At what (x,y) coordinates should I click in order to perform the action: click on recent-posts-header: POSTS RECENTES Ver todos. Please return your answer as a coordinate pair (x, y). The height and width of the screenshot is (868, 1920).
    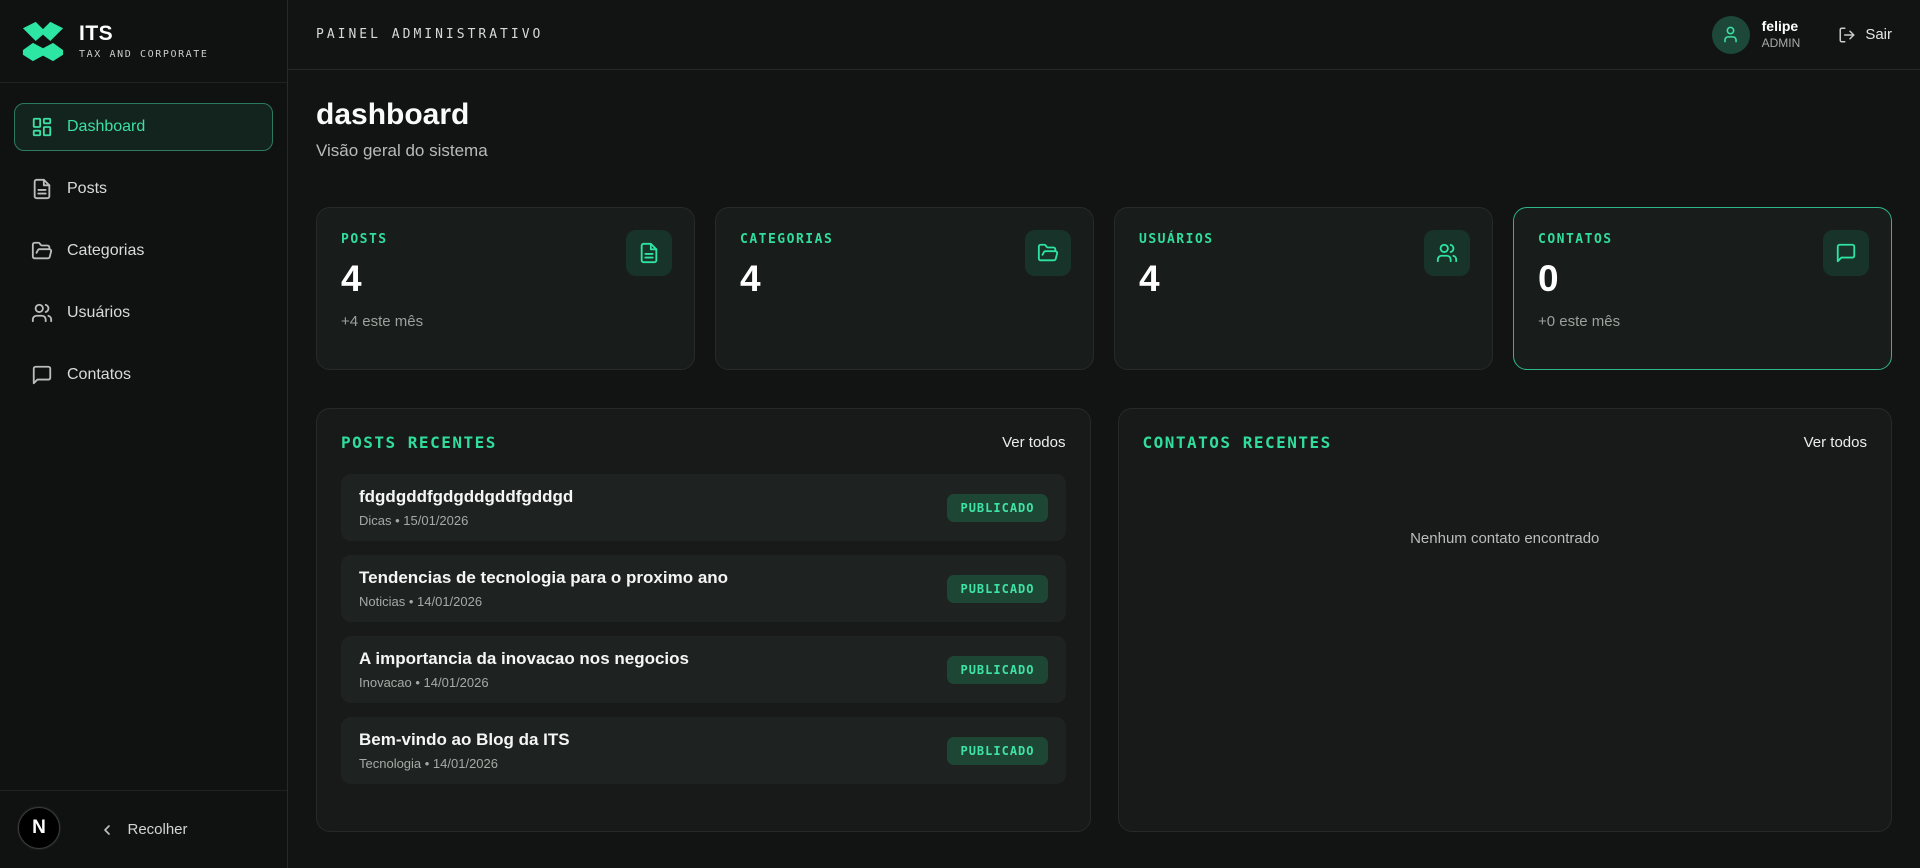
    Looking at the image, I should click on (703, 442).